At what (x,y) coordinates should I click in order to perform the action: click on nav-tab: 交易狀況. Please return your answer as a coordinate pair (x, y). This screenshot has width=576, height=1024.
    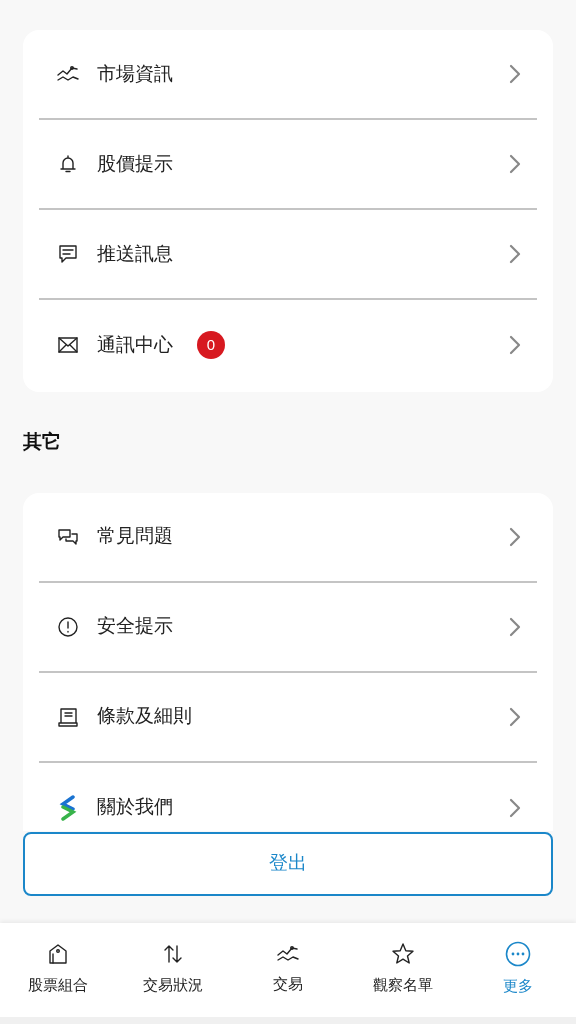
    Looking at the image, I should click on (173, 969).